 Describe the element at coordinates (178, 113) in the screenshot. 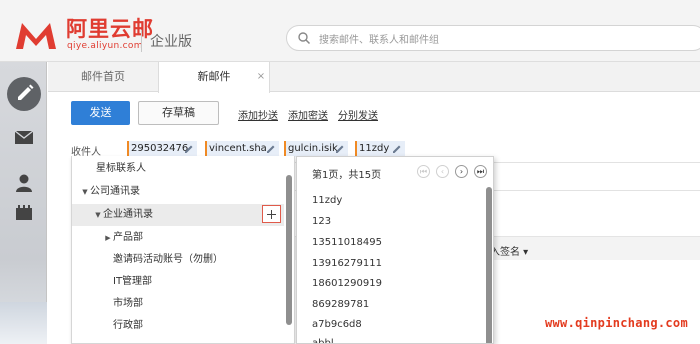

I see `save-draft-button: 存草稿` at that location.